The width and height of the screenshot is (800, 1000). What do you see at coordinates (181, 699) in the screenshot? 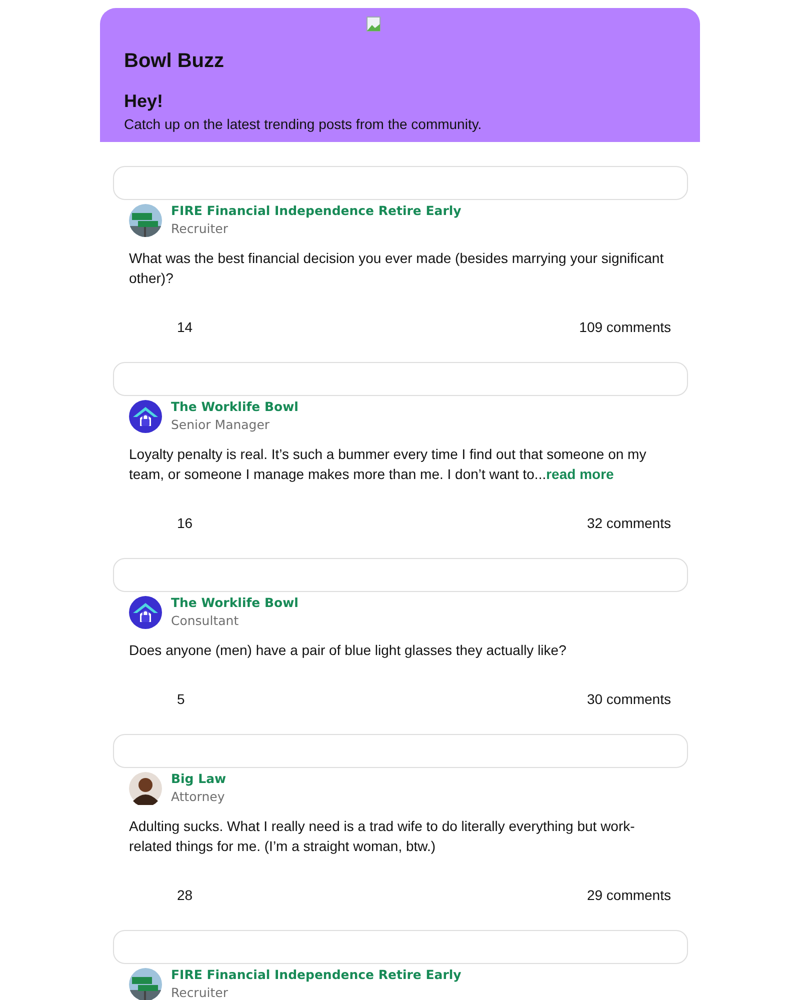
I see `like-count: 5` at bounding box center [181, 699].